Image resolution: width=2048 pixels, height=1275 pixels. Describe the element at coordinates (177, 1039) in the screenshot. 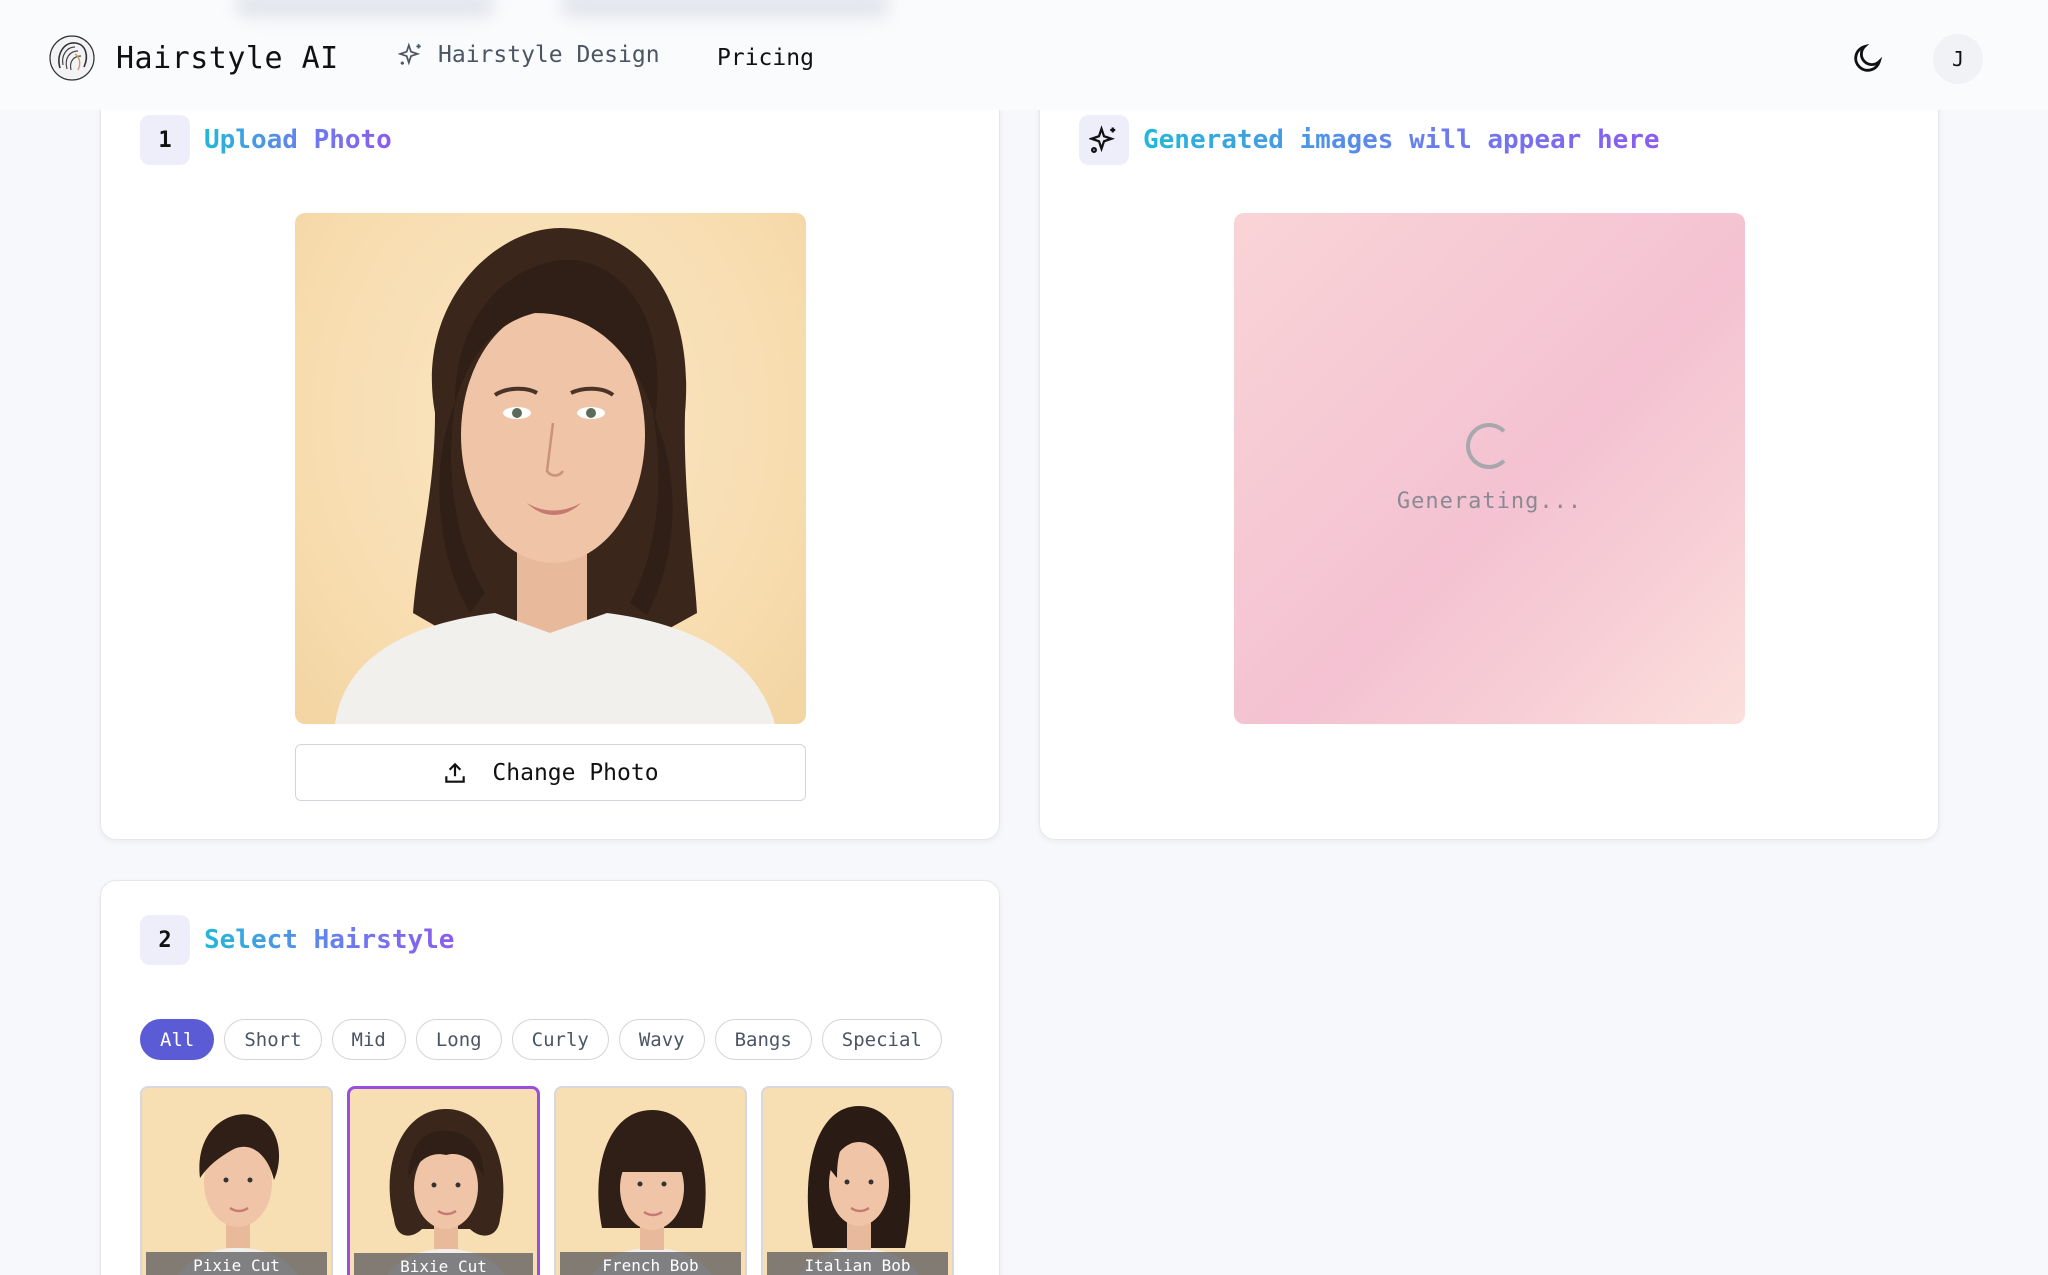

I see `filter-chip-all: All` at that location.